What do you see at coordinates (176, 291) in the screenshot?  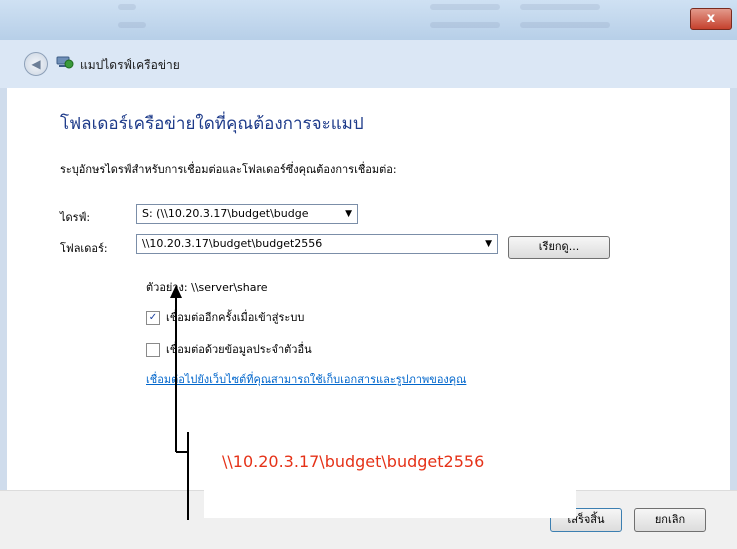 I see `annotation-arrow-head` at bounding box center [176, 291].